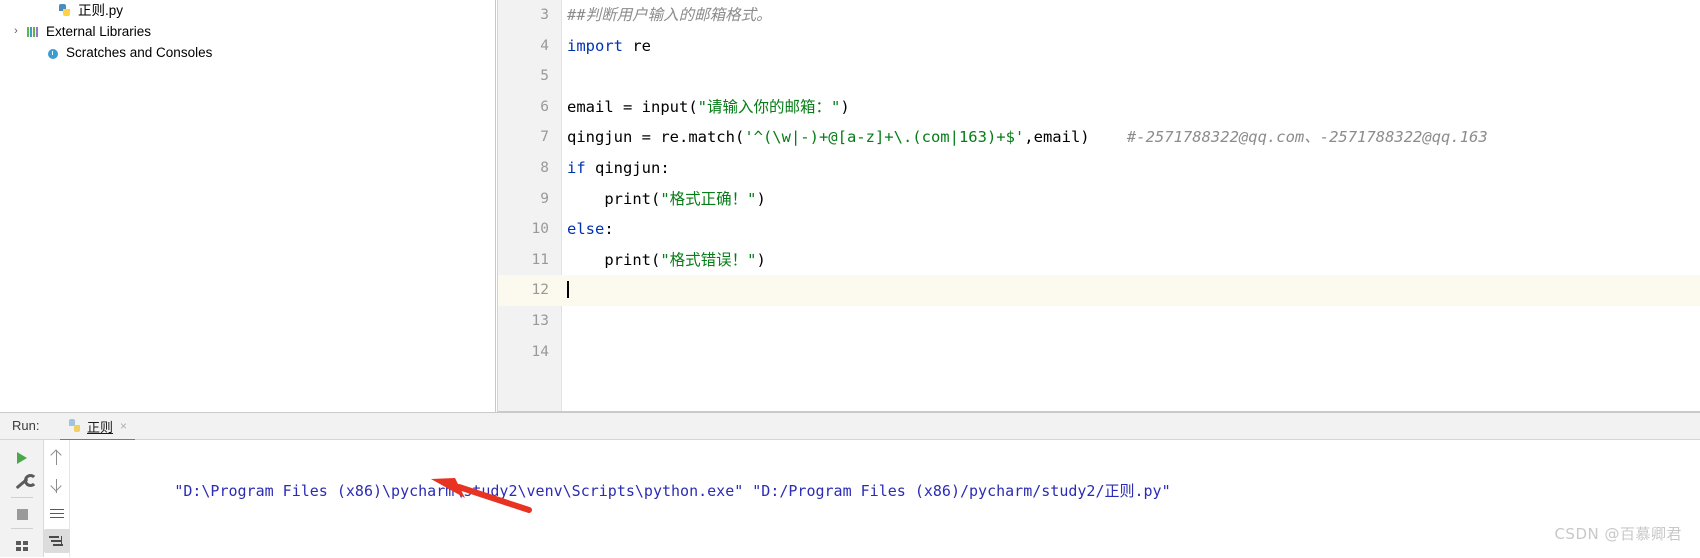 The width and height of the screenshot is (1700, 558). Describe the element at coordinates (850, 426) in the screenshot. I see `run-tab-bar: Run: 正则 ×` at that location.